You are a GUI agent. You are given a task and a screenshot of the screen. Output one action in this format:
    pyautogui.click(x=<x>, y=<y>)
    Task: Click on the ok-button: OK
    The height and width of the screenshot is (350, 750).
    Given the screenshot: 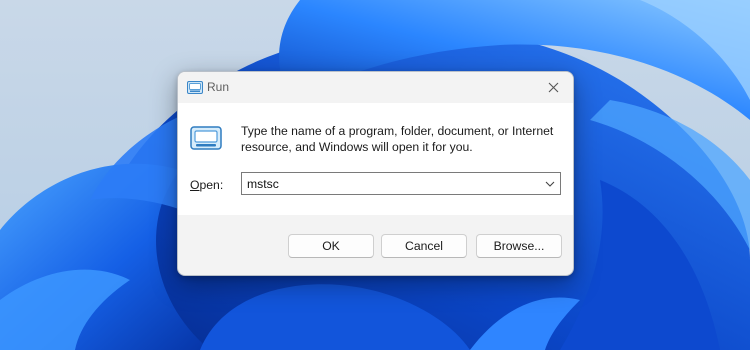 What is the action you would take?
    pyautogui.click(x=331, y=246)
    